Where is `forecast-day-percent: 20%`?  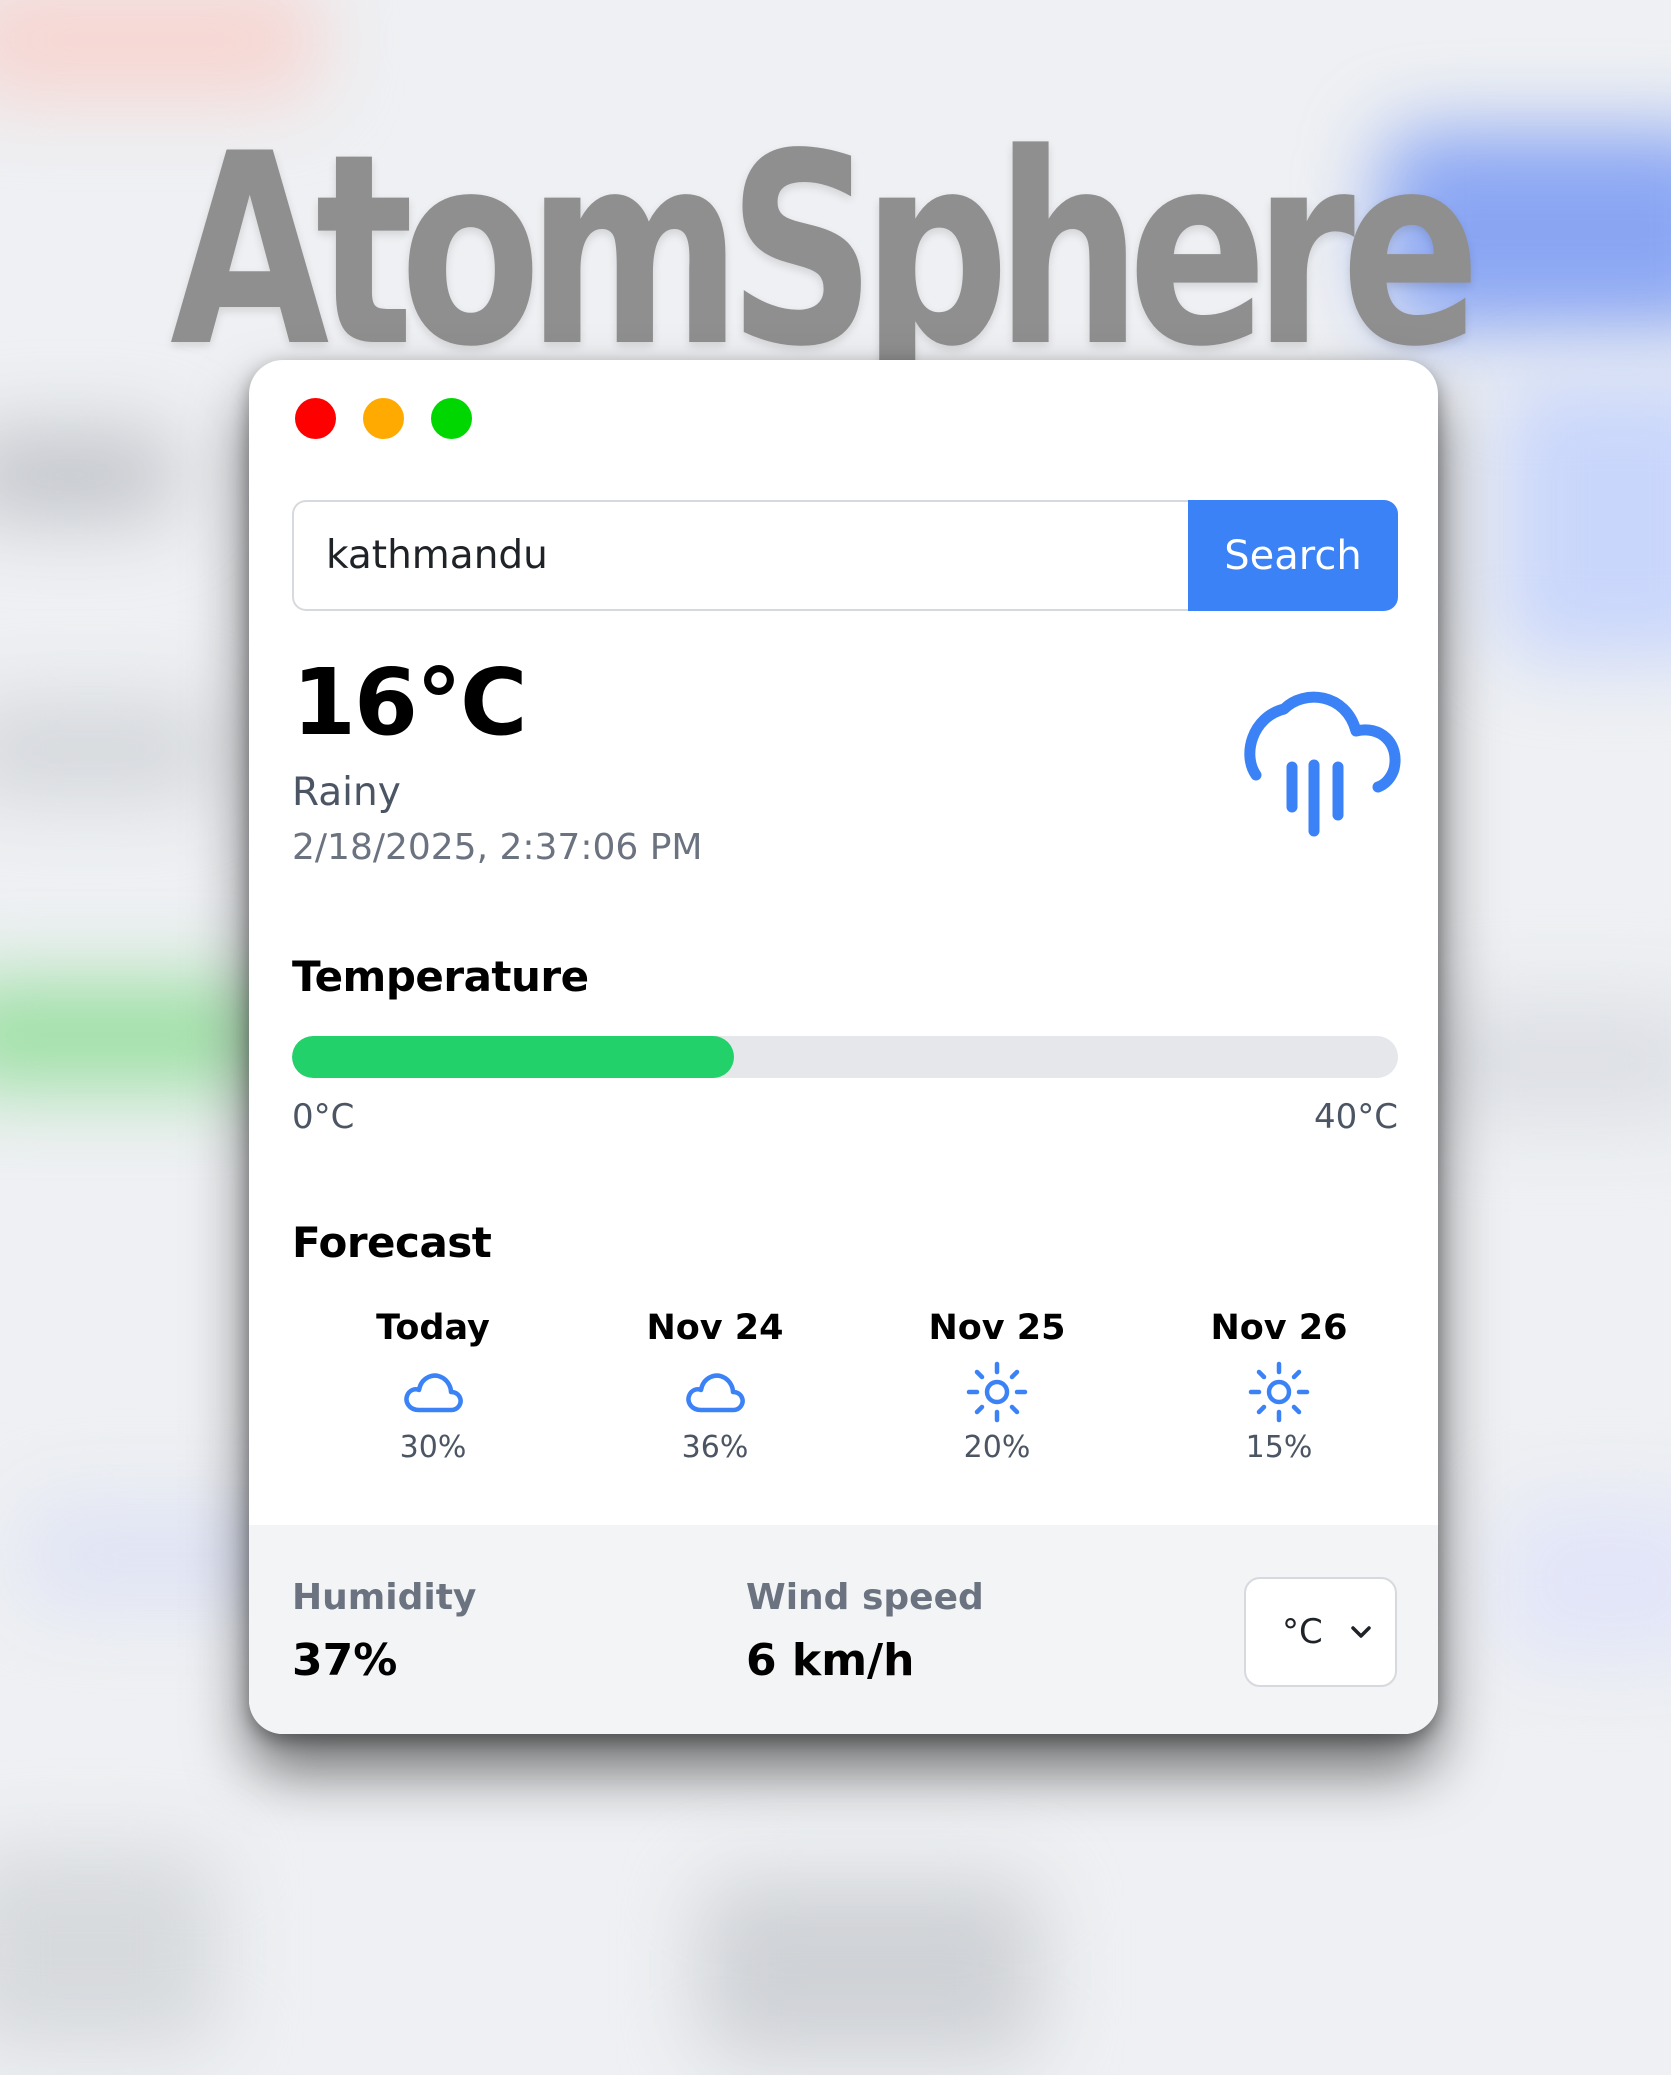
forecast-day-percent: 20% is located at coordinates (997, 1447).